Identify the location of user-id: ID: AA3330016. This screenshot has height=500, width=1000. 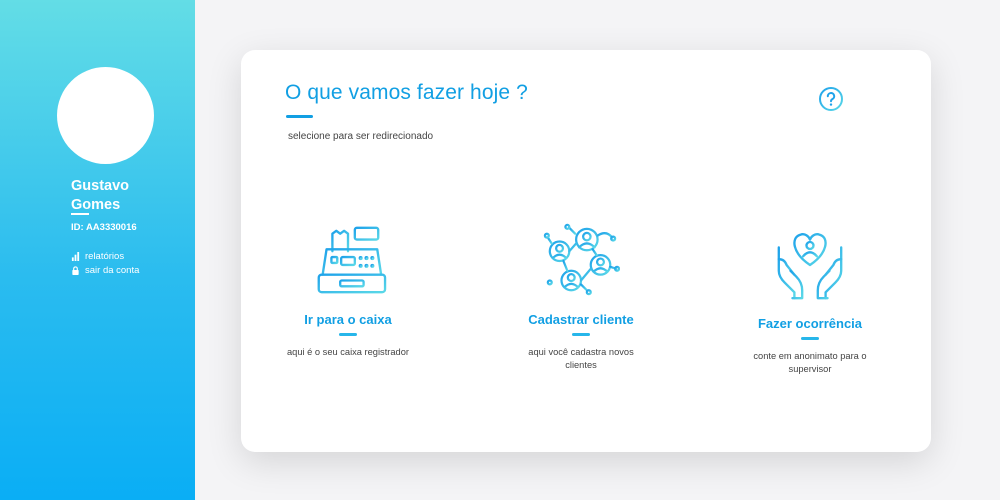
(104, 227).